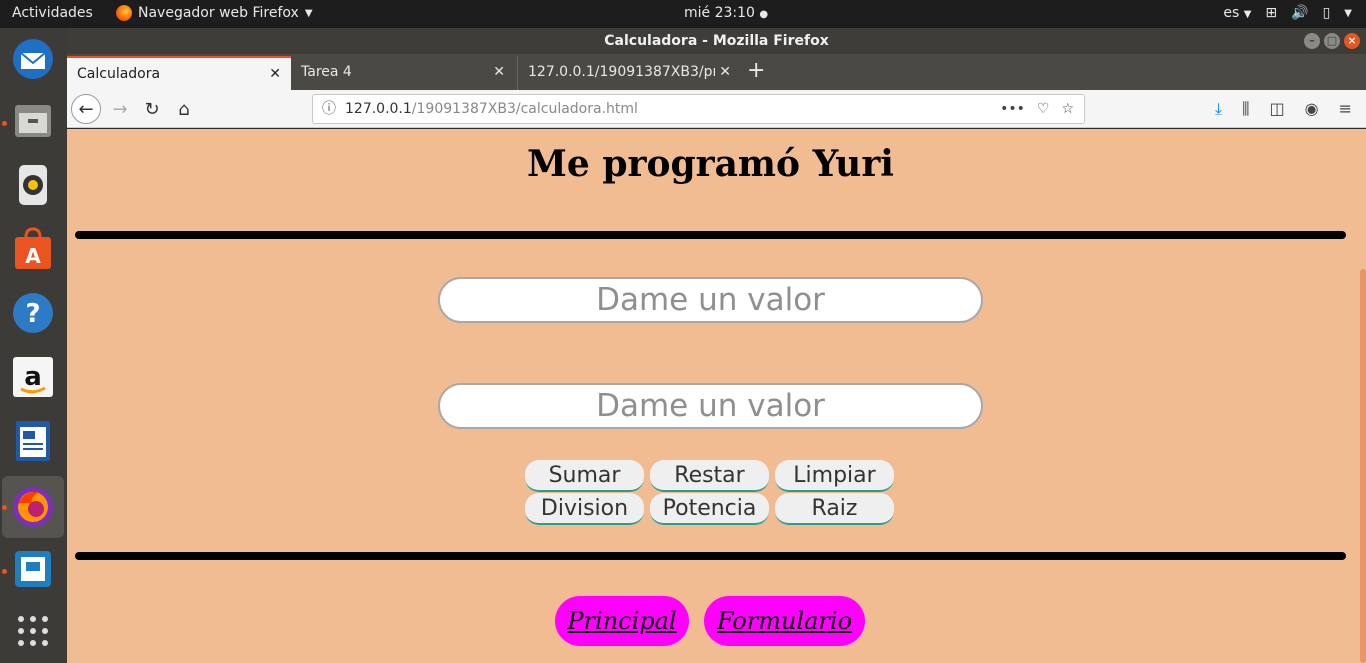 The height and width of the screenshot is (663, 1366). I want to click on url-host: 127.0.0.1, so click(378, 109).